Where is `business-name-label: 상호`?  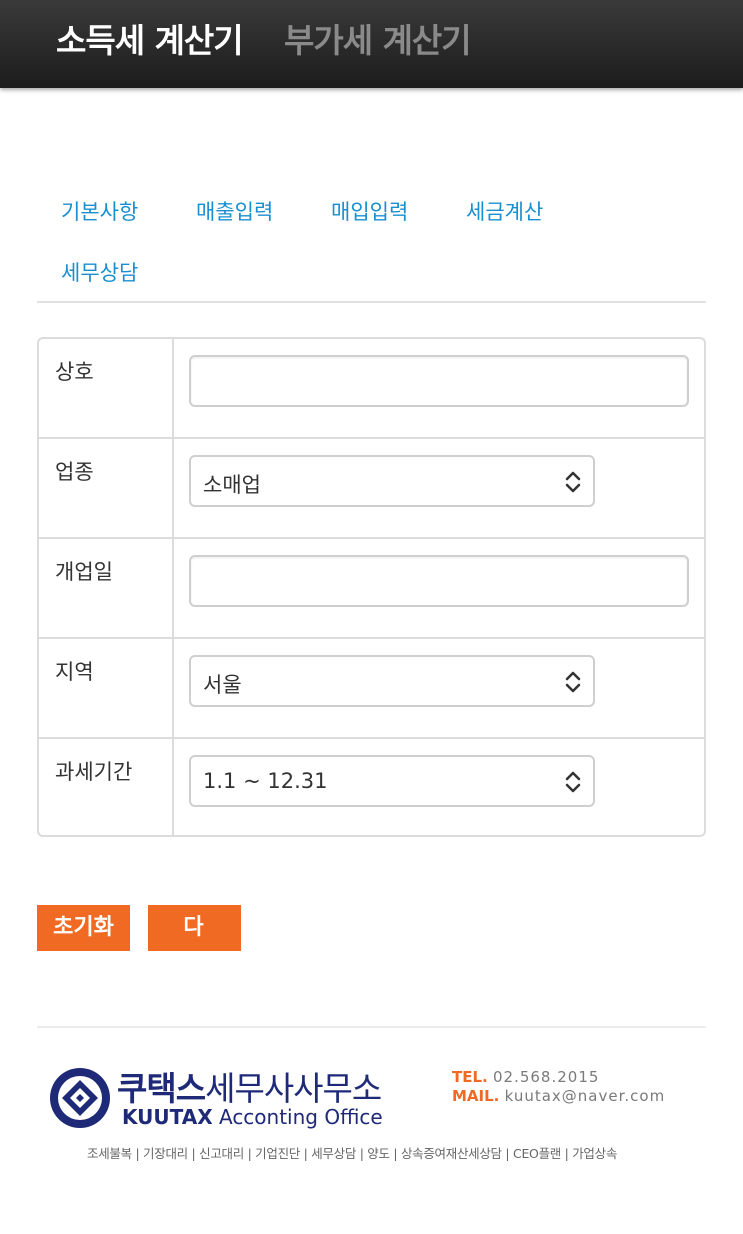
business-name-label: 상호 is located at coordinates (74, 372).